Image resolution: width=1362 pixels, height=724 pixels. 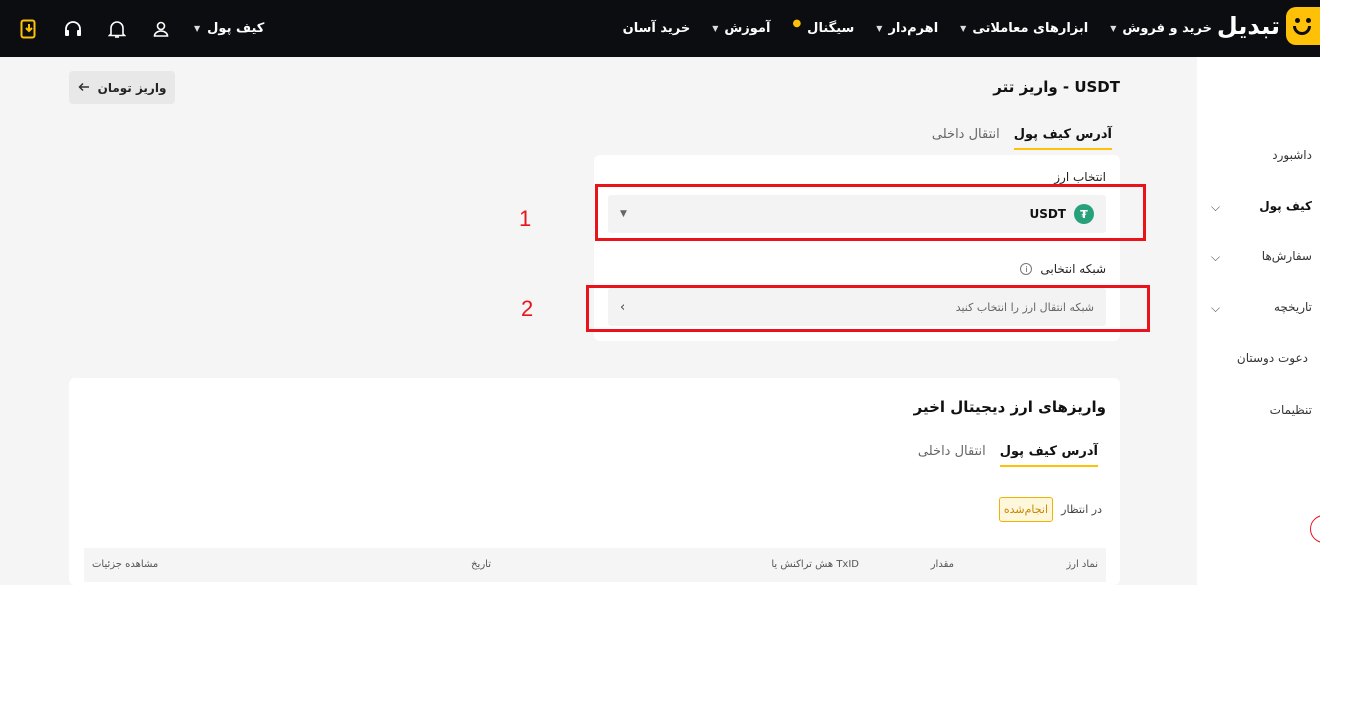 I want to click on currency-label: انتخاب ارز, so click(x=1080, y=177).